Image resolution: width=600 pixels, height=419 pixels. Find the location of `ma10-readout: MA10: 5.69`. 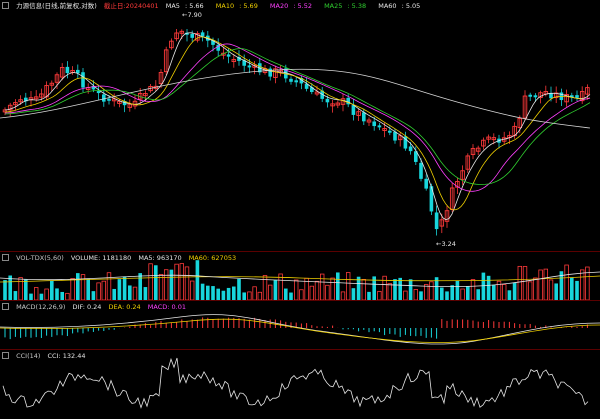

ma10-readout: MA10: 5.69 is located at coordinates (236, 6).